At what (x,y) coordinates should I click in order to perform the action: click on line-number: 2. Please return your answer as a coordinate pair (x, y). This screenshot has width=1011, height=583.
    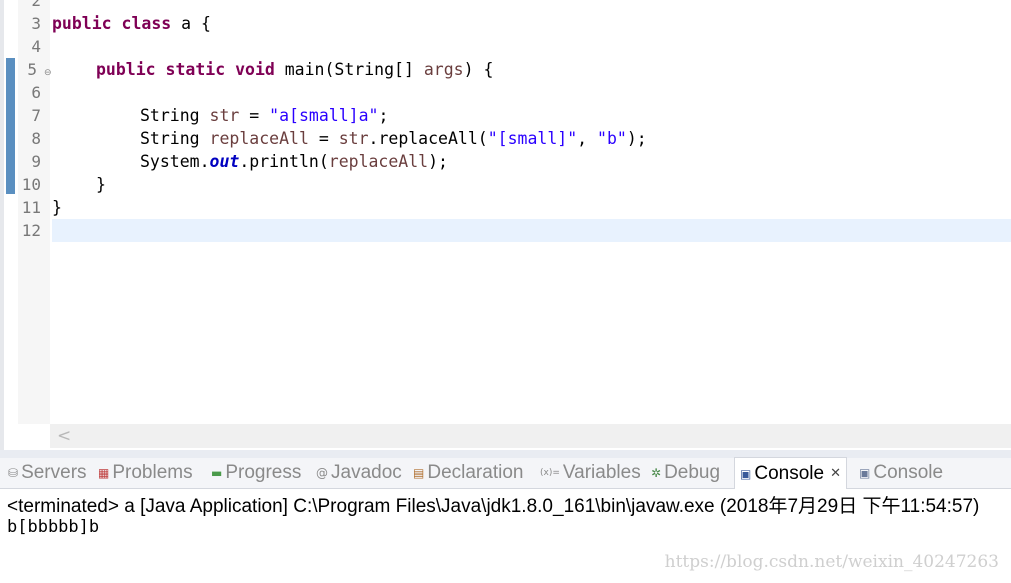
    Looking at the image, I should click on (36, 5).